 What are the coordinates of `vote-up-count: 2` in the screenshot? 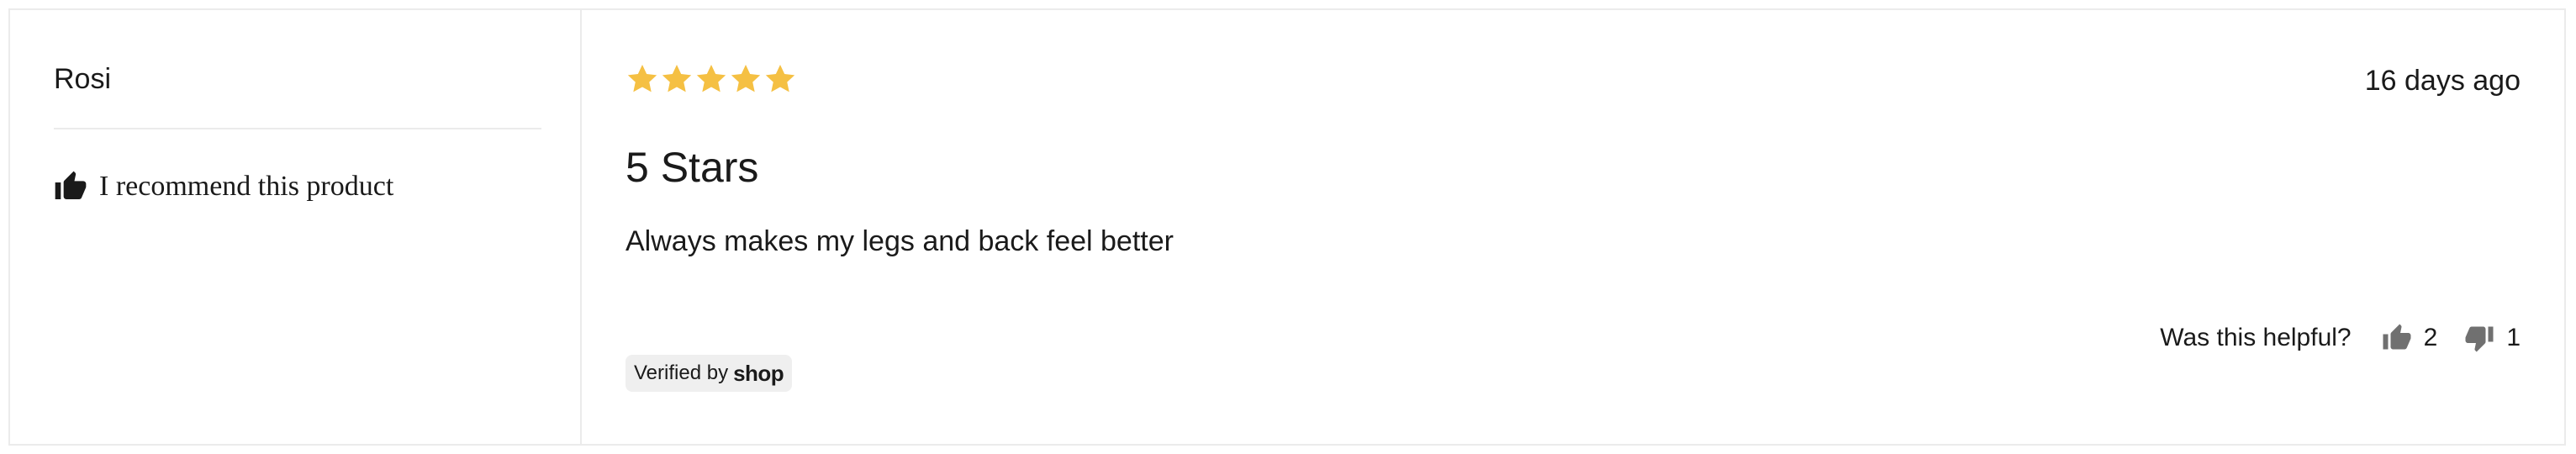 It's located at (2430, 337).